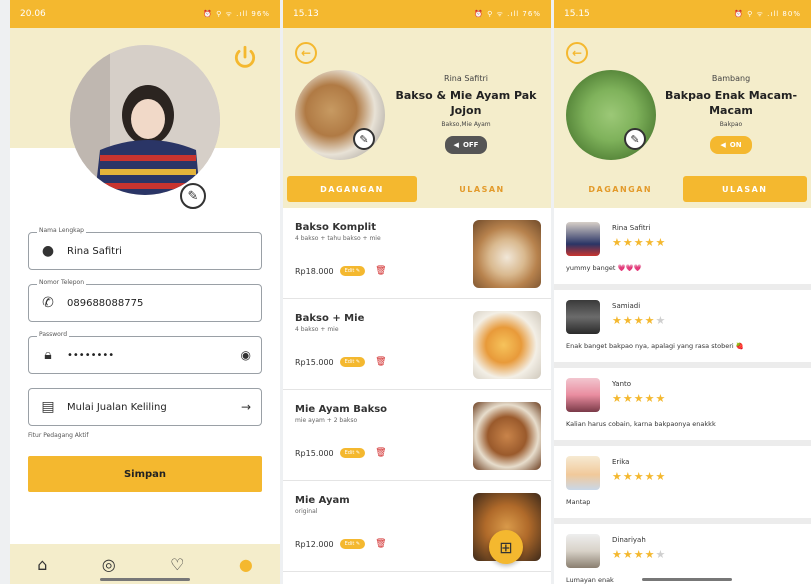  Describe the element at coordinates (145, 352) in the screenshot. I see `password-field: Password 🔒︎ •••••••• ◉` at that location.